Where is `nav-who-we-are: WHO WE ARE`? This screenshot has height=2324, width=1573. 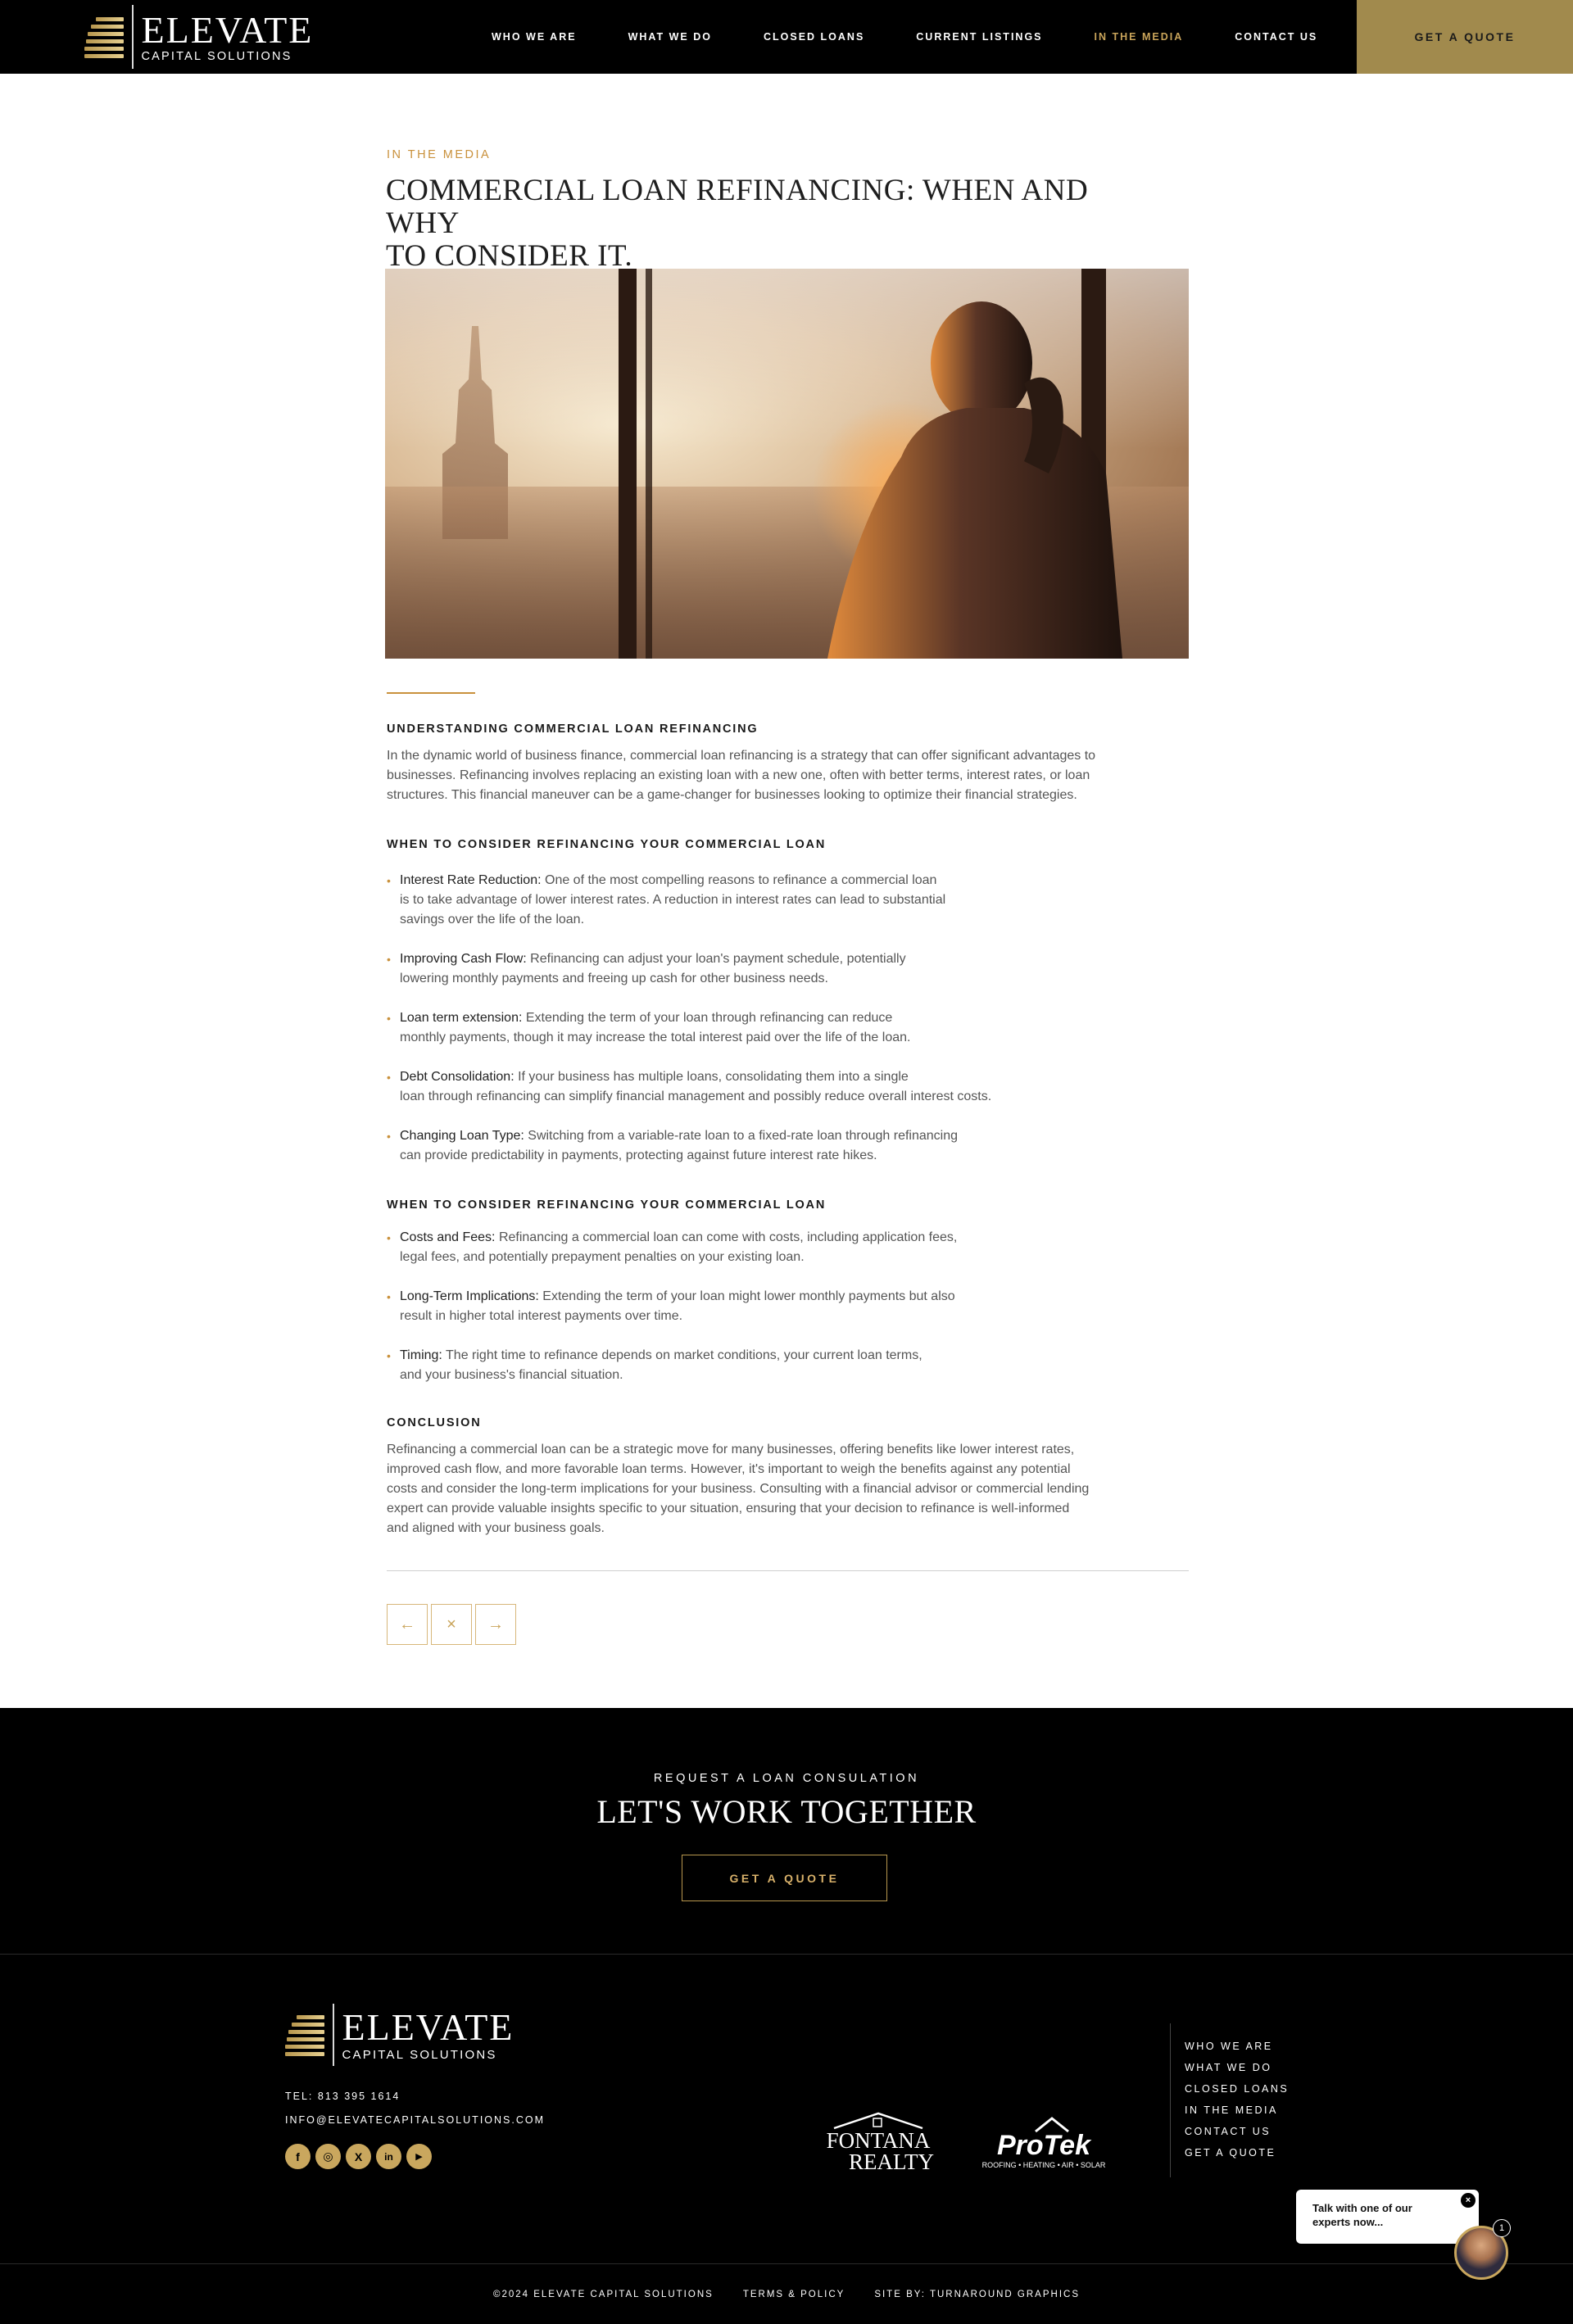 nav-who-we-are: WHO WE ARE is located at coordinates (534, 37).